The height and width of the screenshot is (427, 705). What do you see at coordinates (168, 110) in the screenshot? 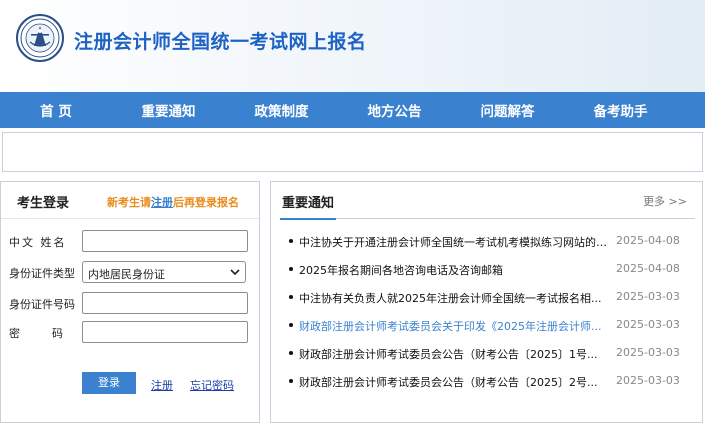
I see `nav-item-notices: 重要通知` at bounding box center [168, 110].